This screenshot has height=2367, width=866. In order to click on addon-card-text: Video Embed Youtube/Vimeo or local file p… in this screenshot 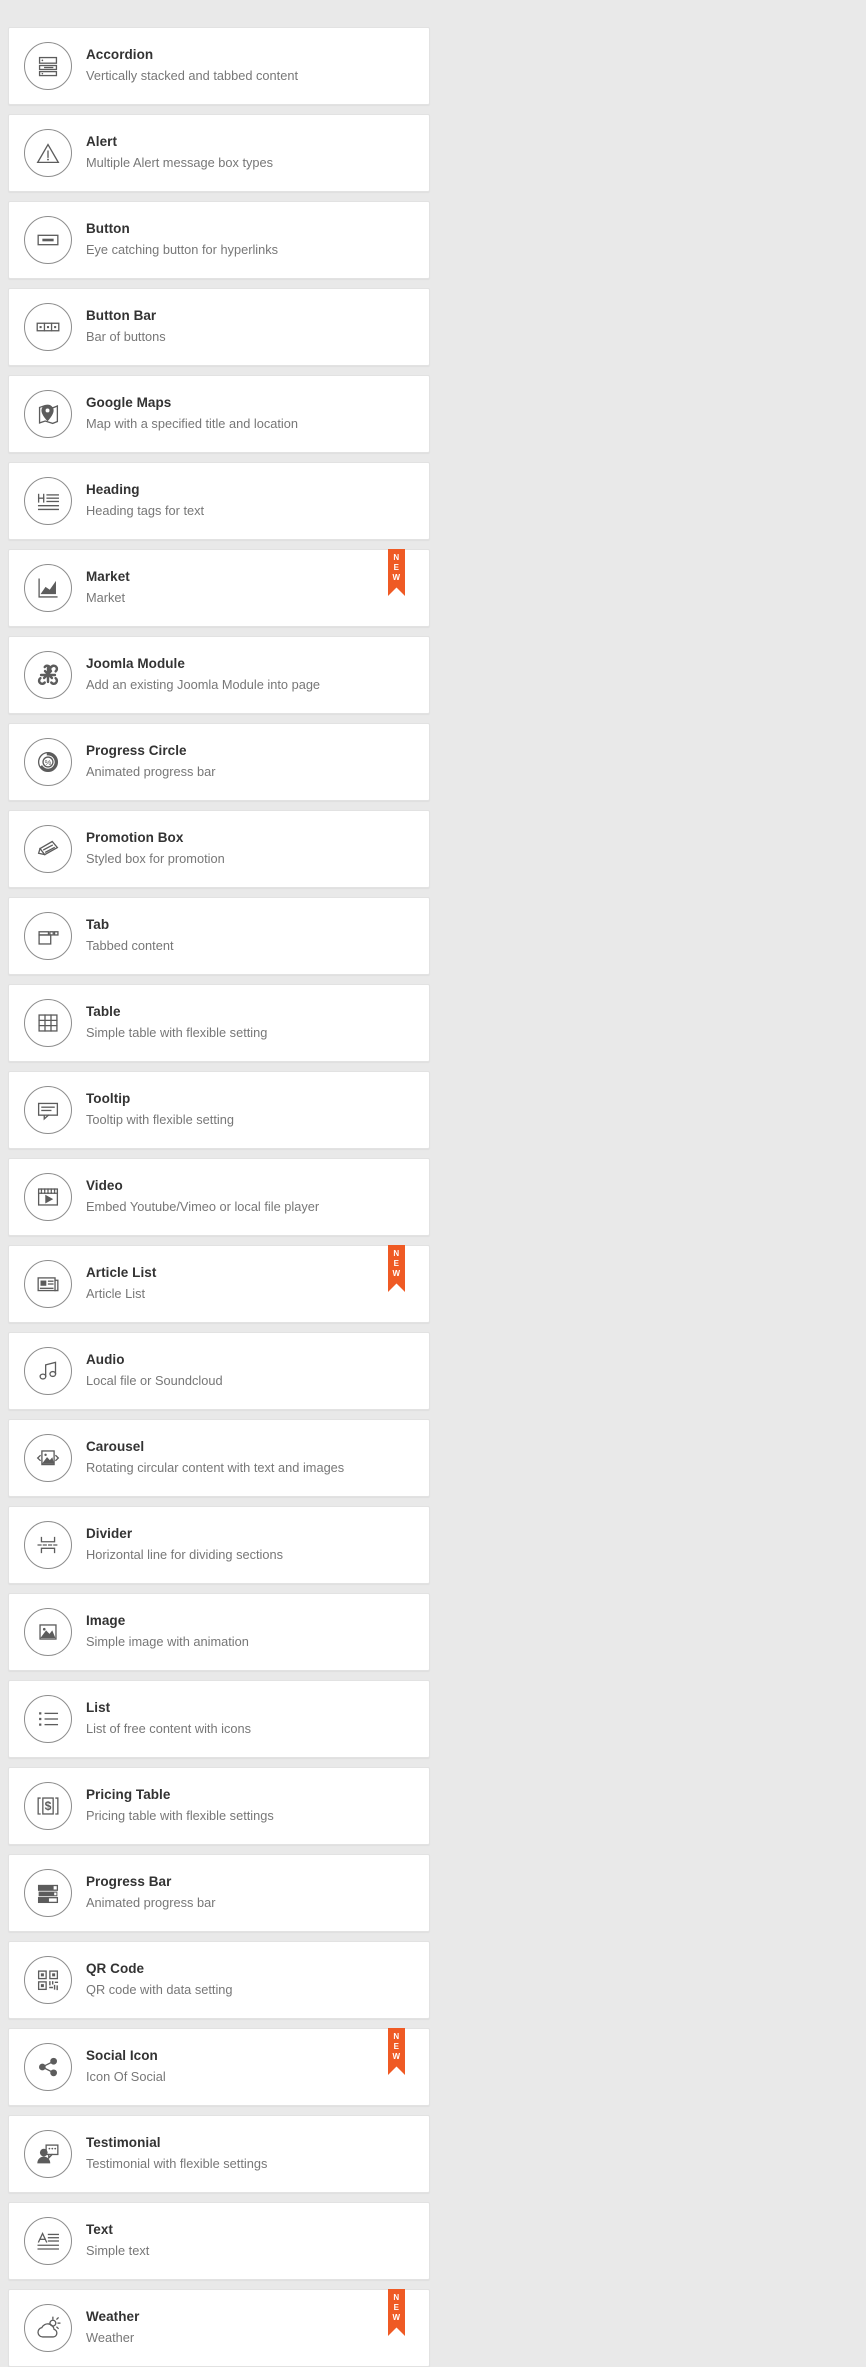, I will do `click(202, 1197)`.